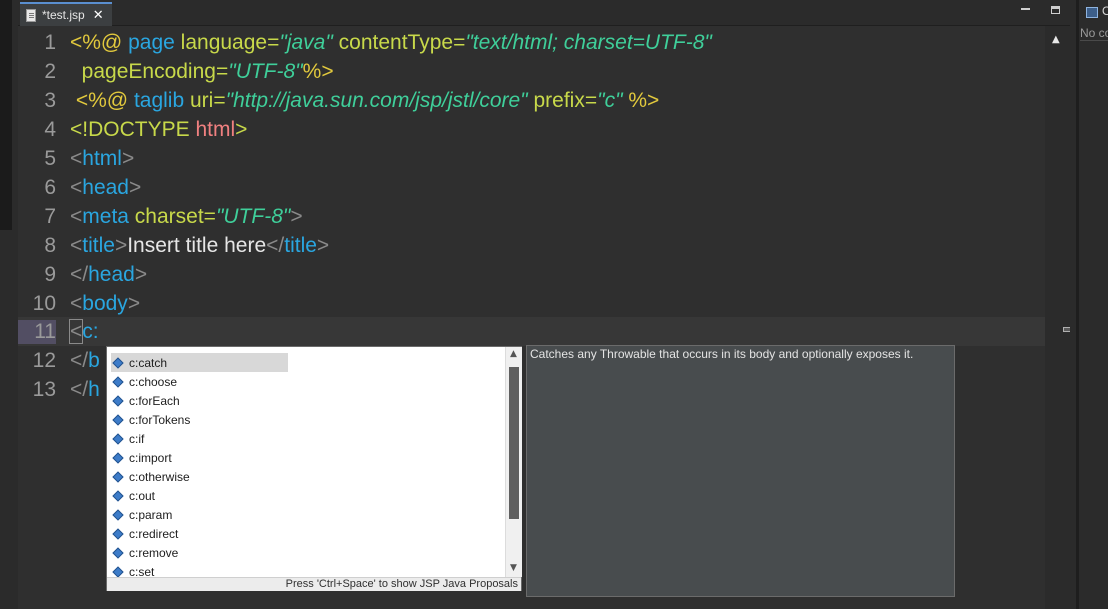 The width and height of the screenshot is (1108, 609). I want to click on code-line-current: 11 <c:, so click(531, 331).